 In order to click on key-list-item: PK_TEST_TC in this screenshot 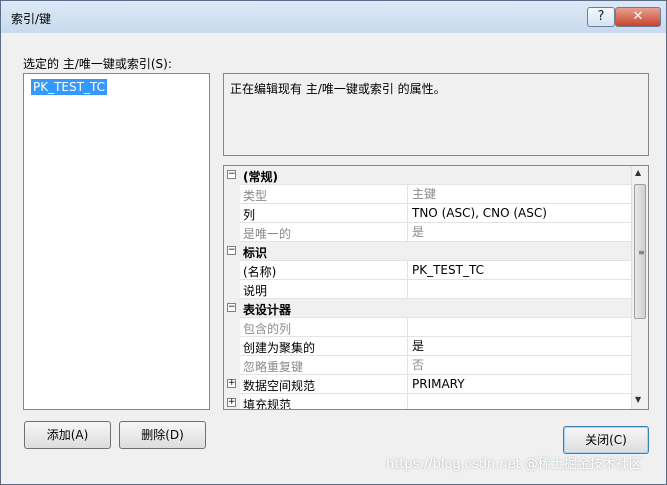, I will do `click(69, 87)`.